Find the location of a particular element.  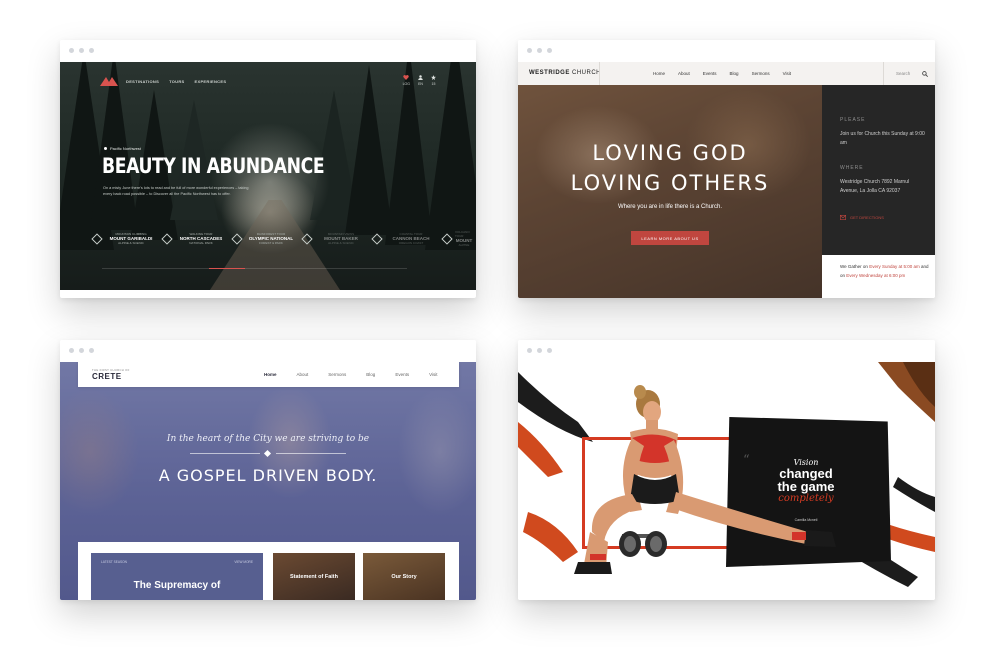

main-nav: Home About Sermons Blog Events Visit is located at coordinates (351, 374).